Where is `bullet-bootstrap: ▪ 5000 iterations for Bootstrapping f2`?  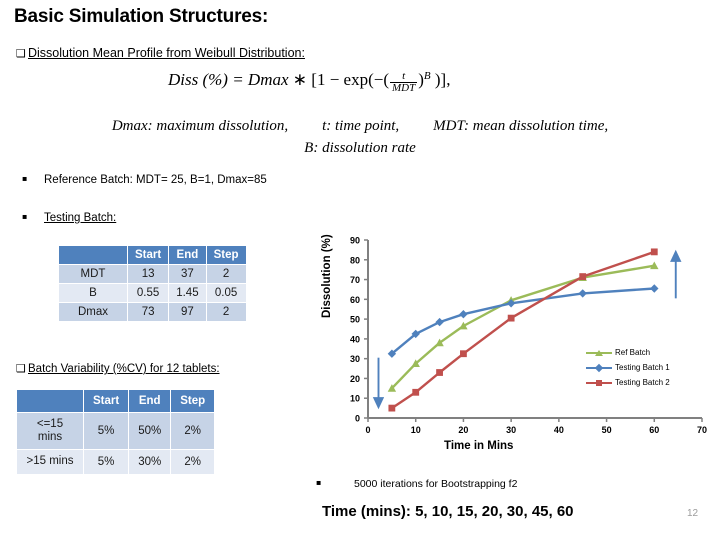
bullet-bootstrap: ▪ 5000 iterations for Bootstrapping f2 is located at coordinates (416, 484).